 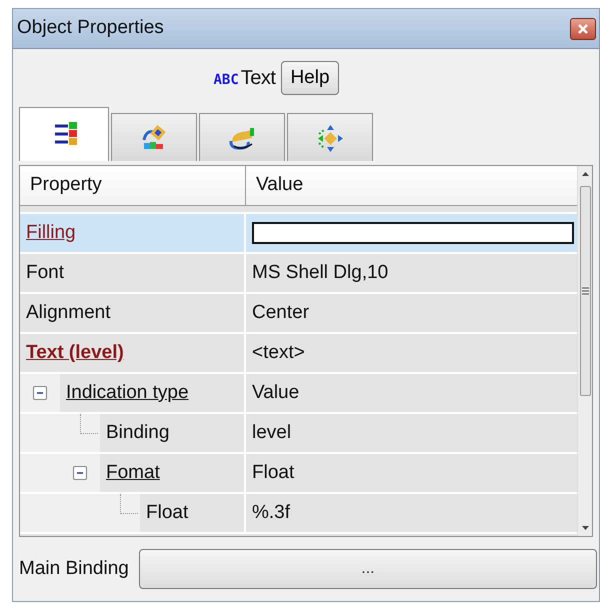 What do you see at coordinates (411, 185) in the screenshot?
I see `column-header: Value` at bounding box center [411, 185].